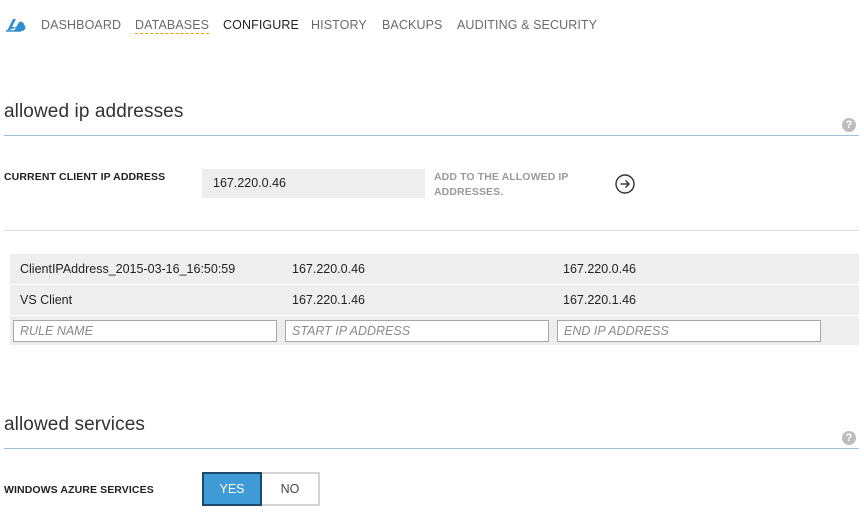 The height and width of the screenshot is (512, 864). What do you see at coordinates (232, 489) in the screenshot?
I see `yes-button: YES` at bounding box center [232, 489].